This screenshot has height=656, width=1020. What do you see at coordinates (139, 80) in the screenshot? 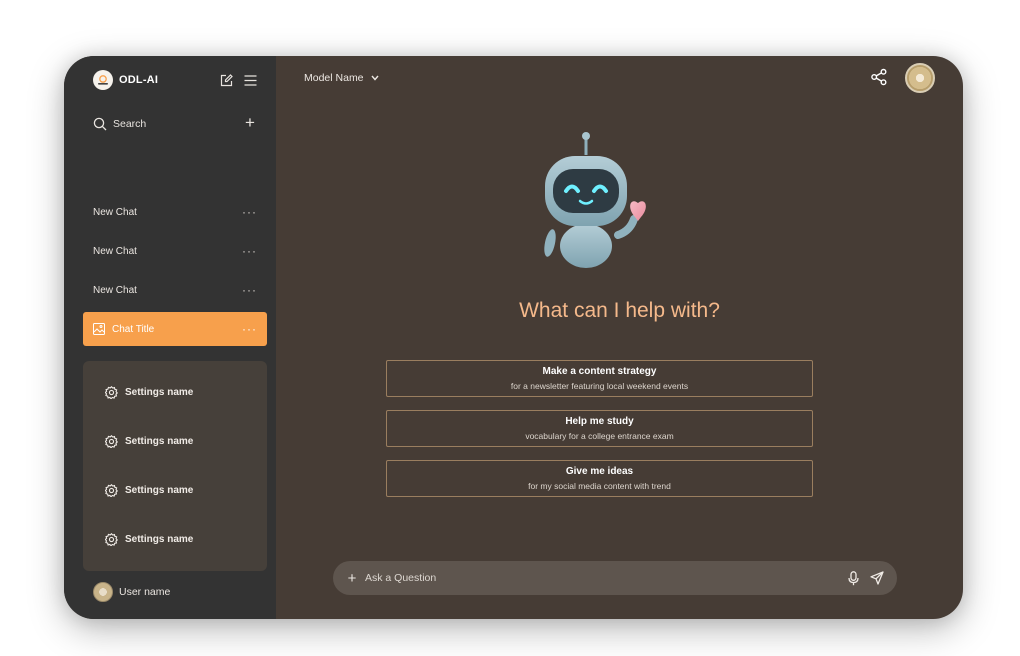
I see `brand-name: ODL-AI` at bounding box center [139, 80].